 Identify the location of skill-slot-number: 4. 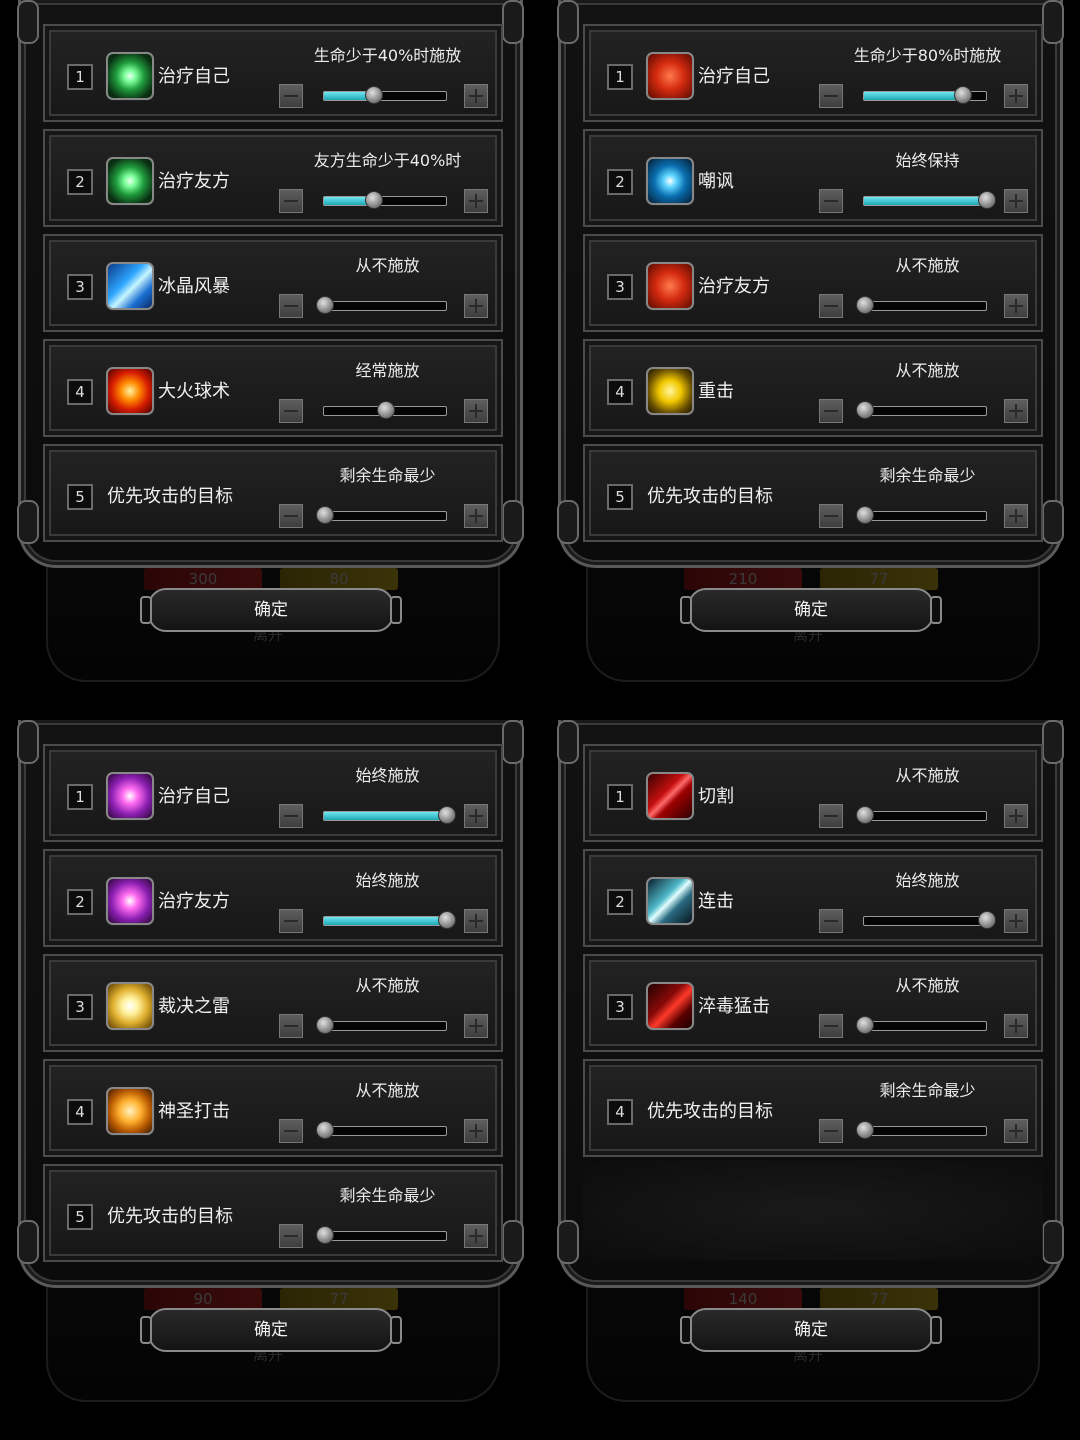
(620, 392).